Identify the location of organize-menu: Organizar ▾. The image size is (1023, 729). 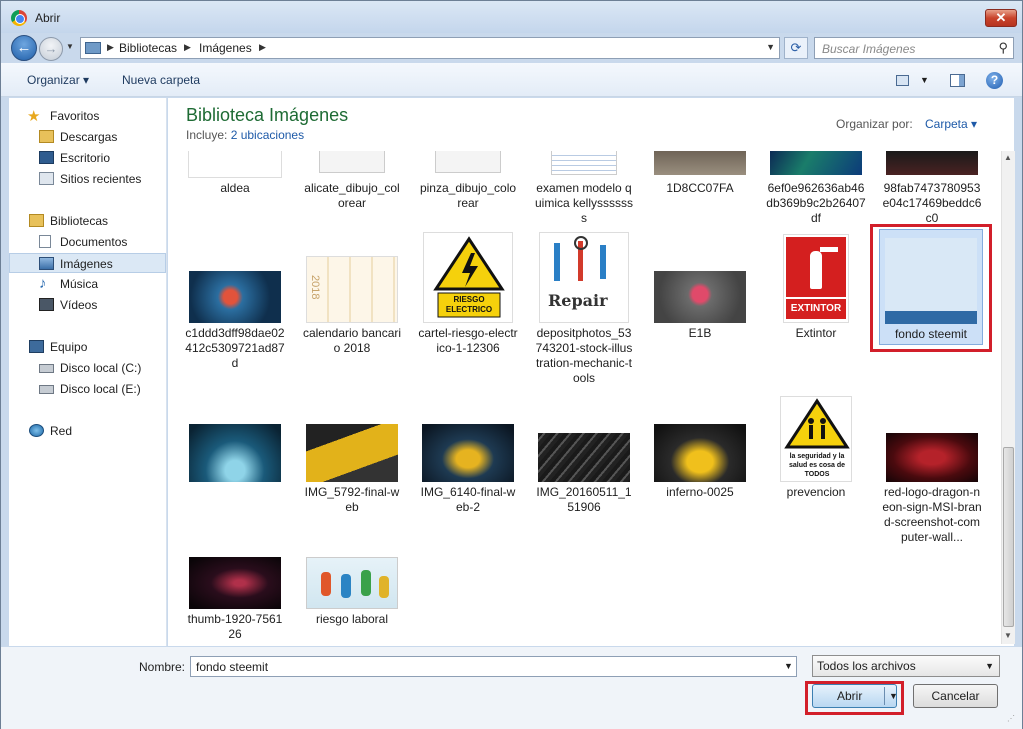
(58, 80).